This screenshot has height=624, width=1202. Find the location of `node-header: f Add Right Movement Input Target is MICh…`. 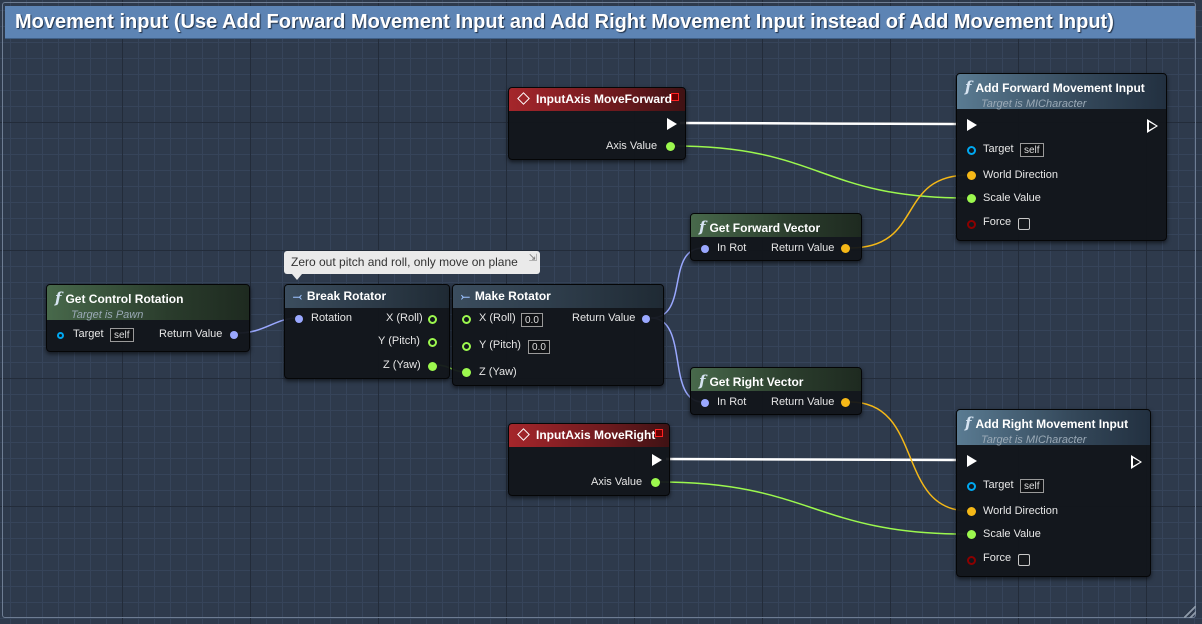

node-header: f Add Right Movement Input Target is MICh… is located at coordinates (1053, 428).